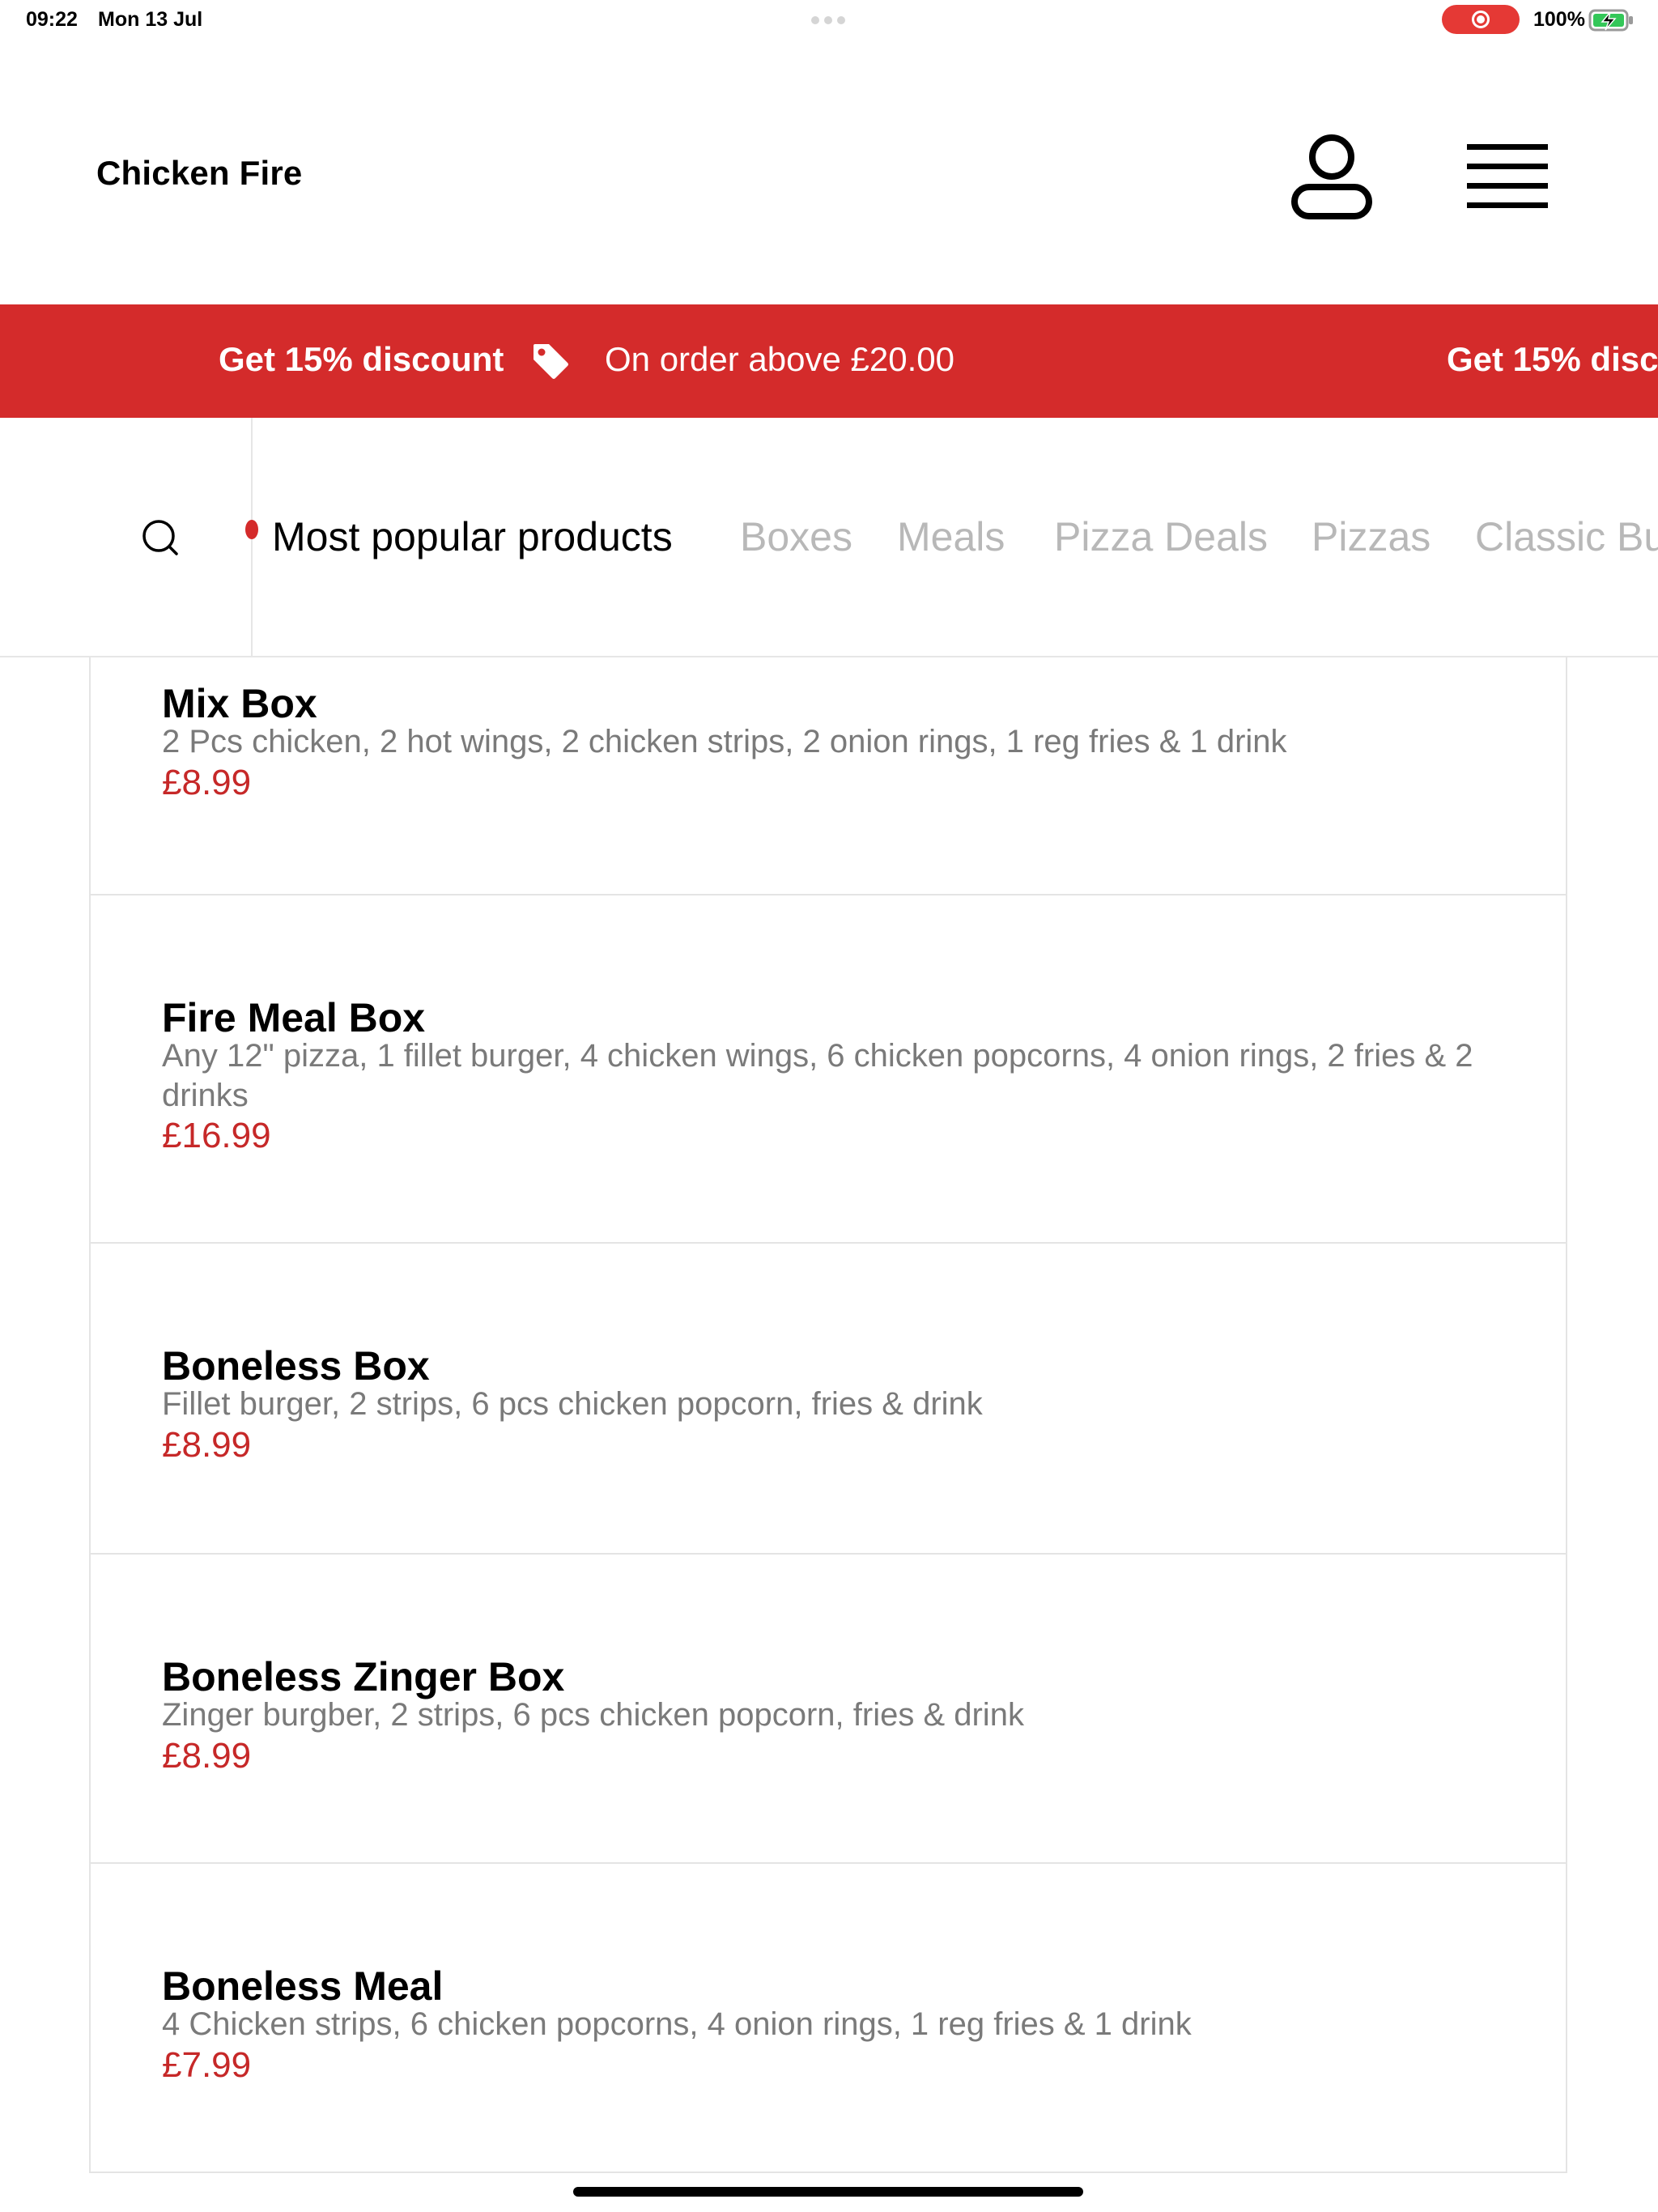 This screenshot has height=2212, width=1658. I want to click on product-name: Boneless Zinger Box, so click(363, 1677).